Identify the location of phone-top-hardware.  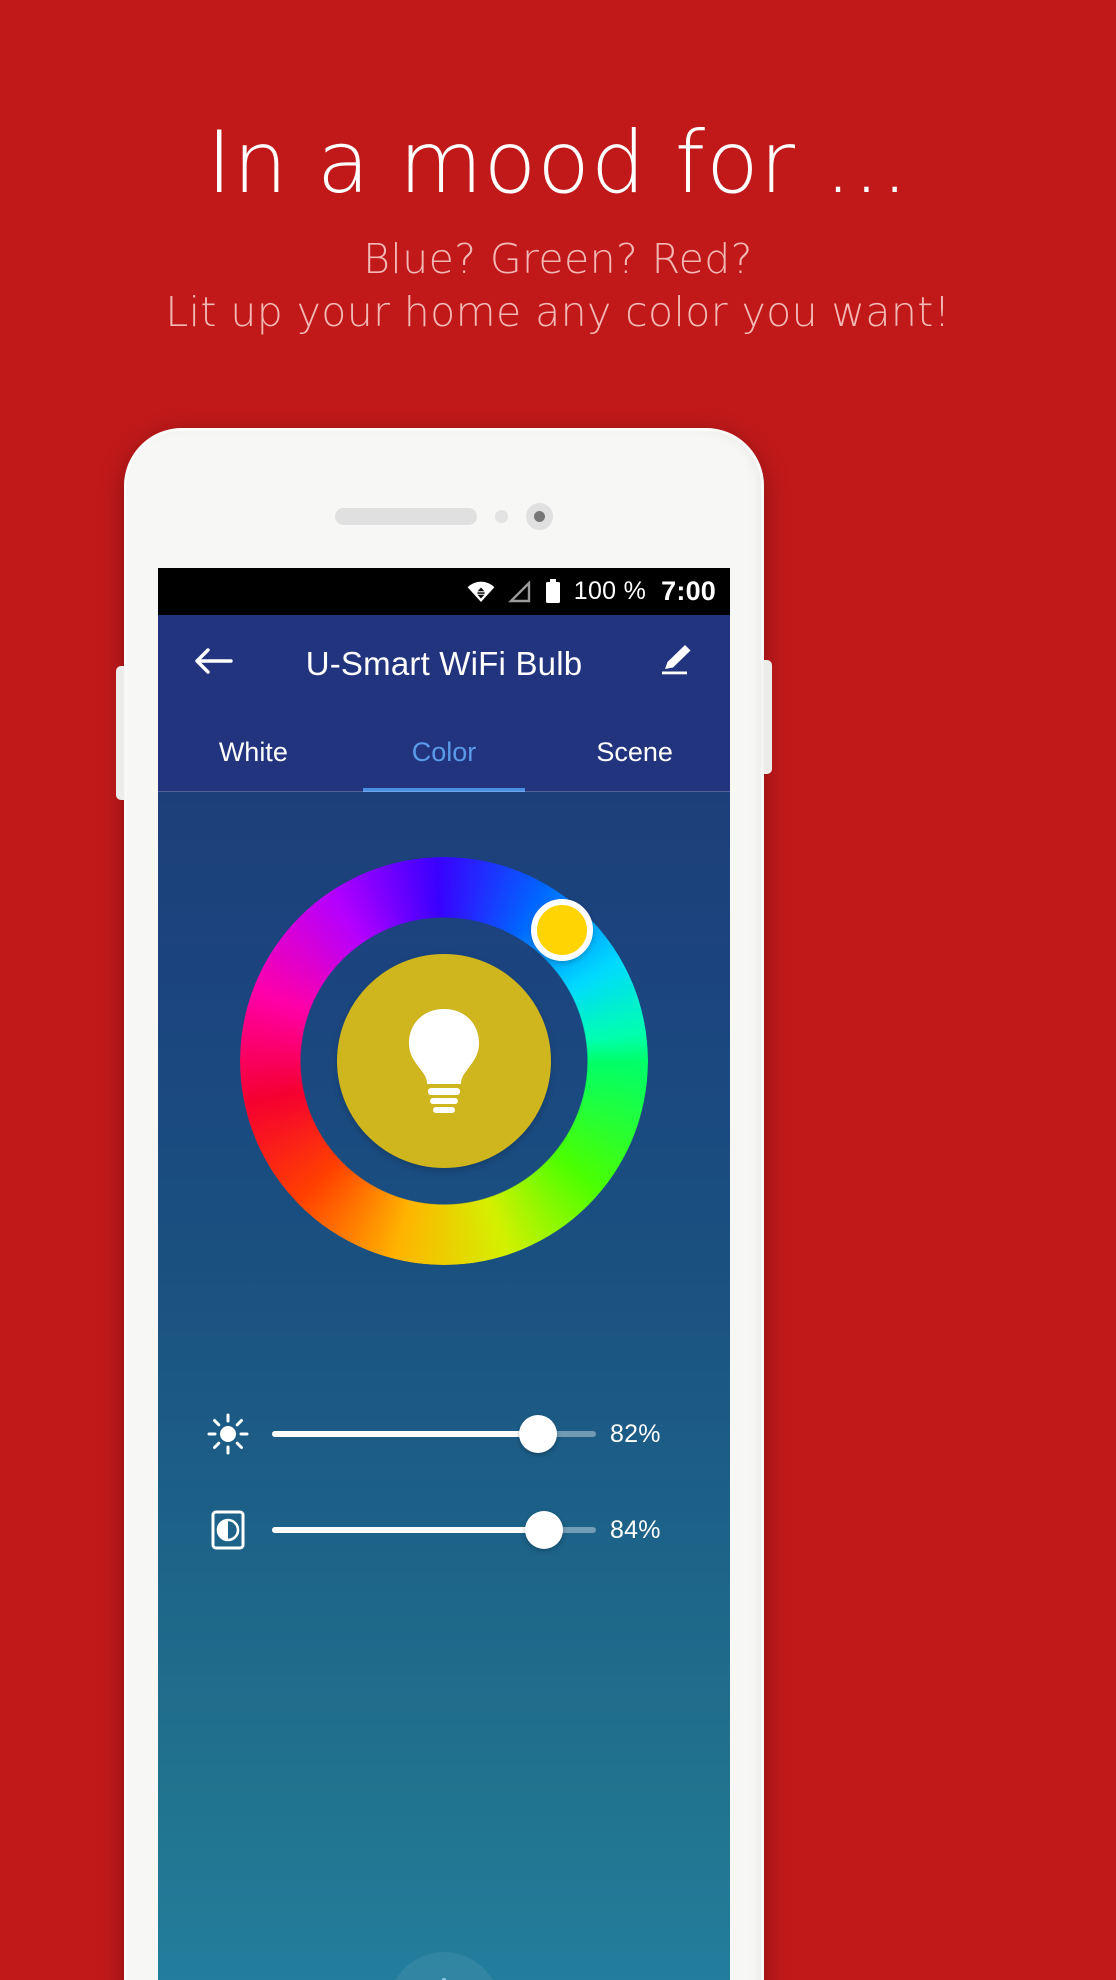
(444, 516).